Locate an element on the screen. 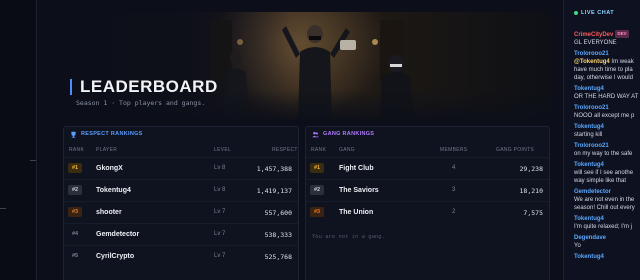  rank-badge: #5 is located at coordinates (75, 256).